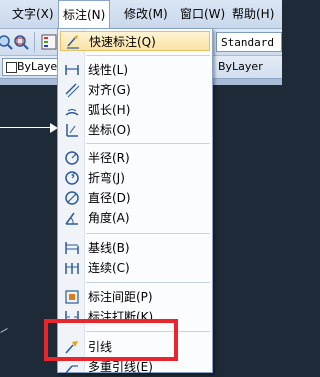 The width and height of the screenshot is (320, 377). I want to click on menu-item-quick-dimension: 快速标注(Q), so click(135, 41).